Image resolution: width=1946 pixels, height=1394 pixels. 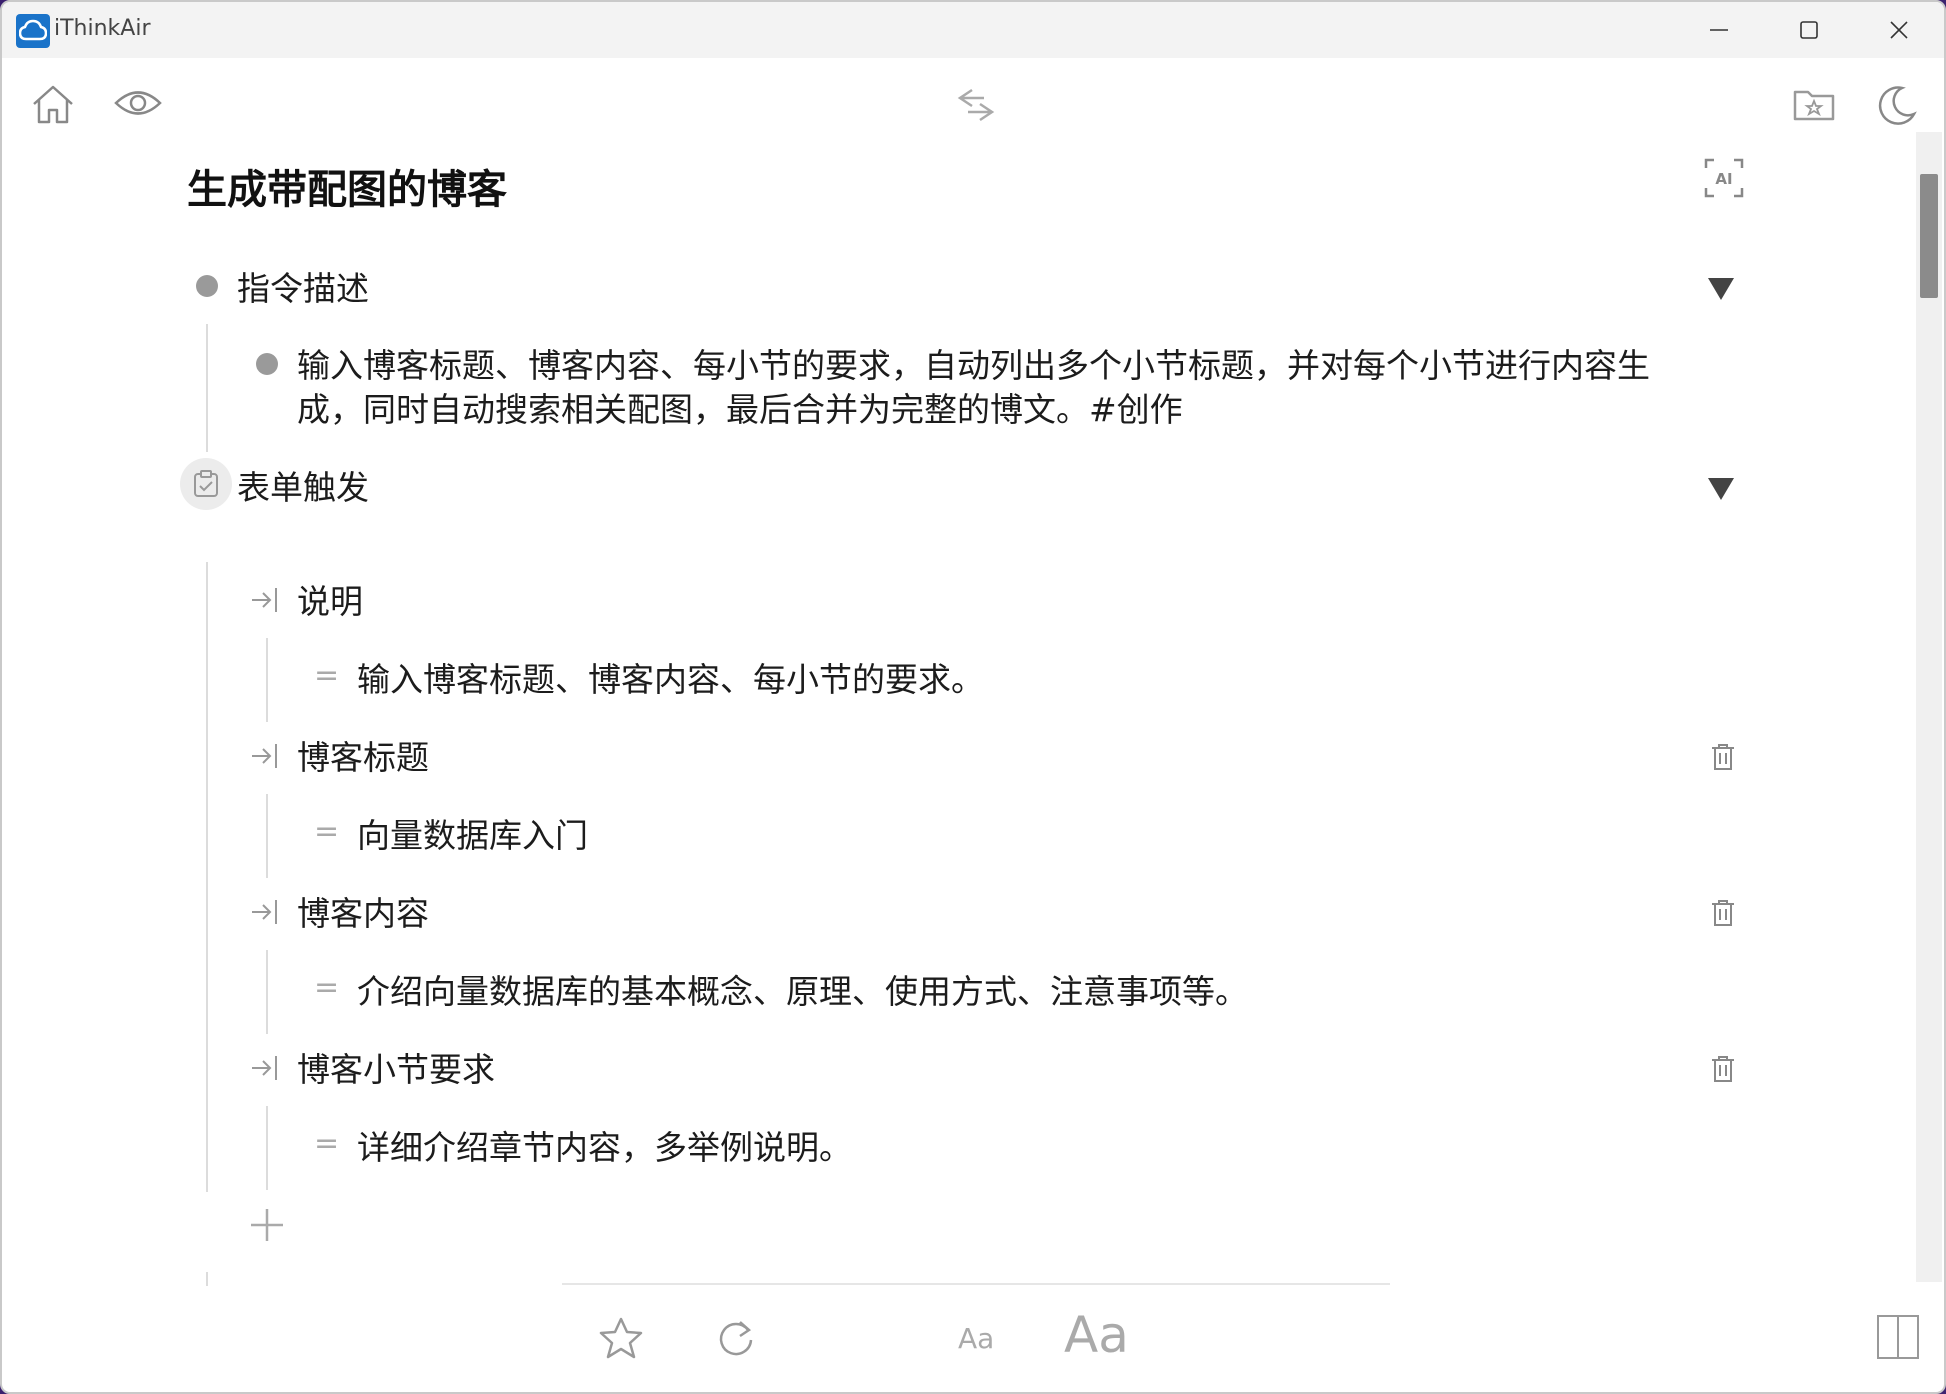 What do you see at coordinates (1898, 1339) in the screenshot?
I see `split-view-icon` at bounding box center [1898, 1339].